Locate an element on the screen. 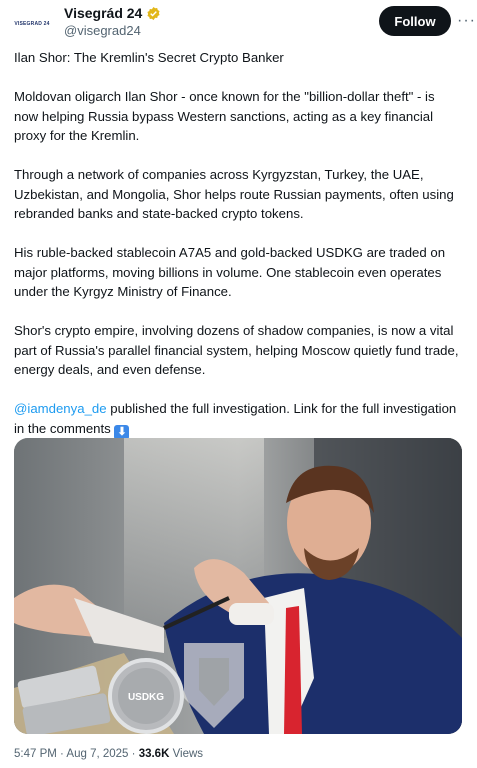  views-count: 33.6K is located at coordinates (154, 754).